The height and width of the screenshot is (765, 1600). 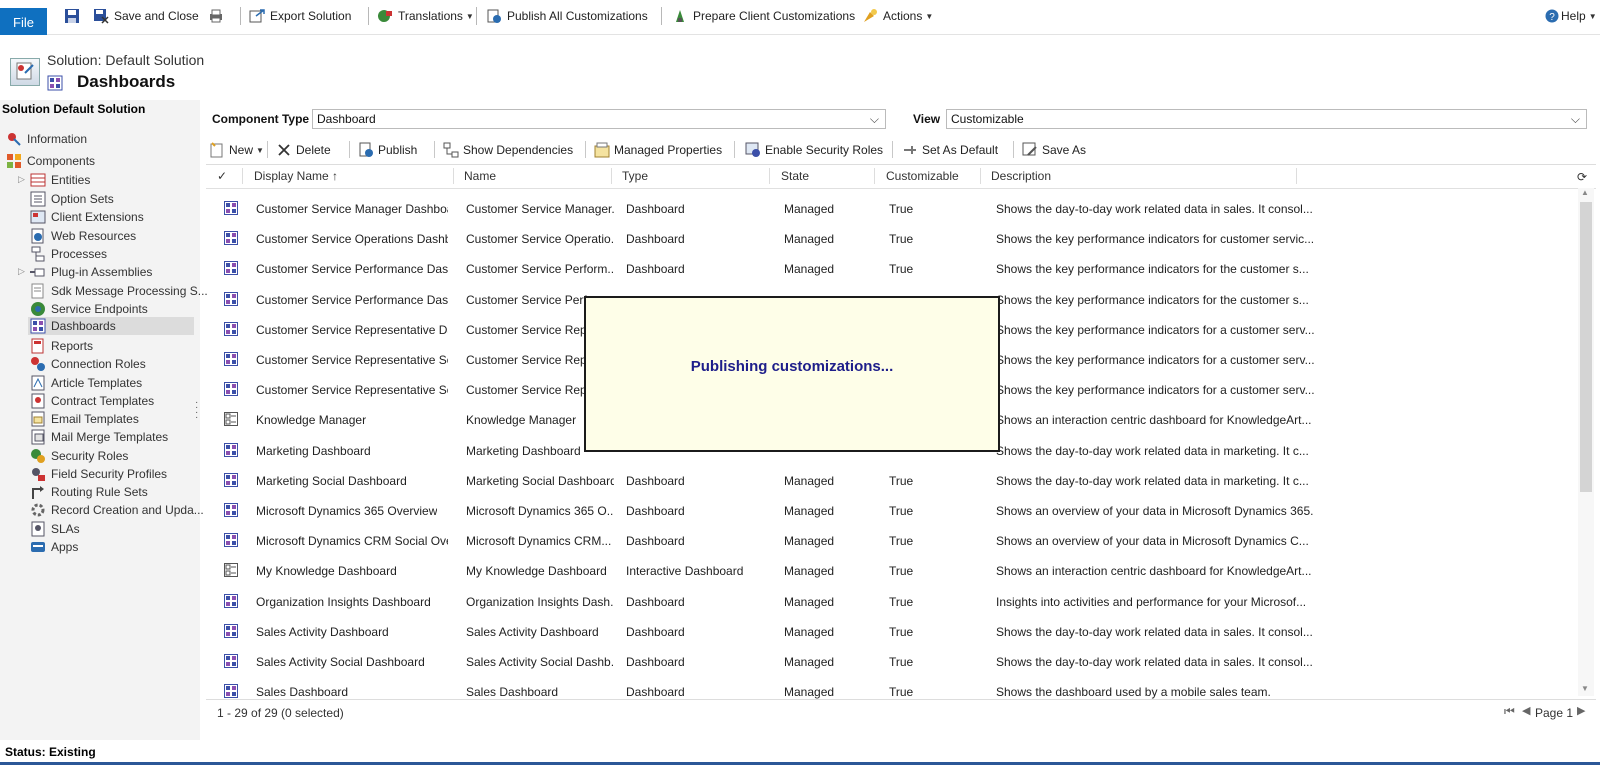 I want to click on scroll-up-icon: ▲, so click(x=1585, y=192).